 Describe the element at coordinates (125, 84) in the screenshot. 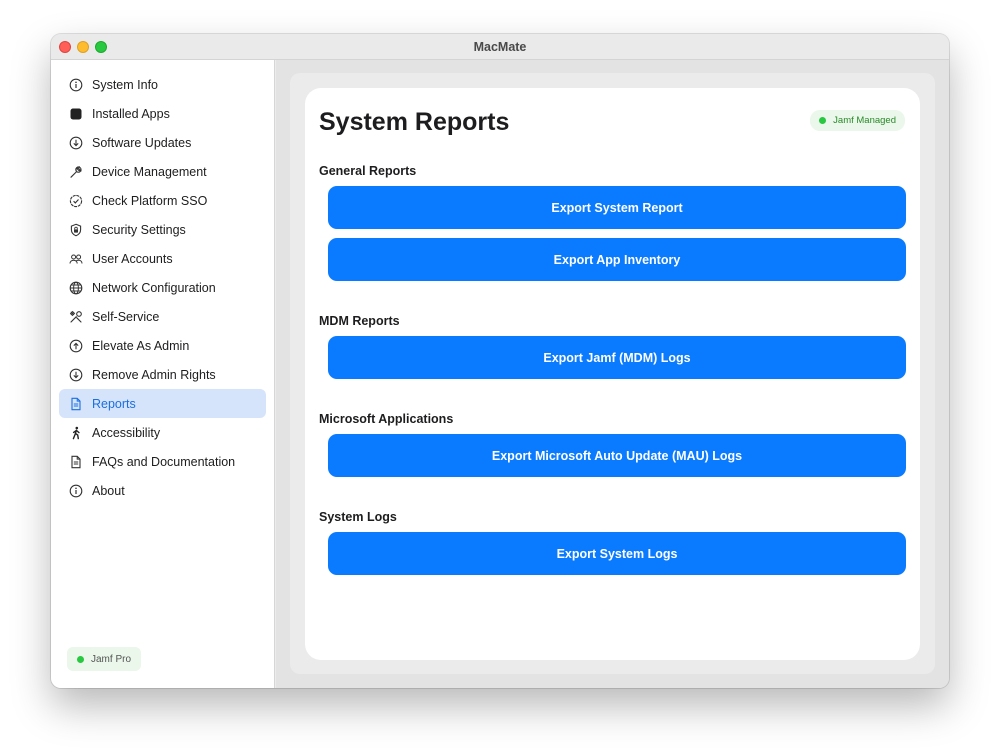

I see `sidebar-item-label: System Info` at that location.